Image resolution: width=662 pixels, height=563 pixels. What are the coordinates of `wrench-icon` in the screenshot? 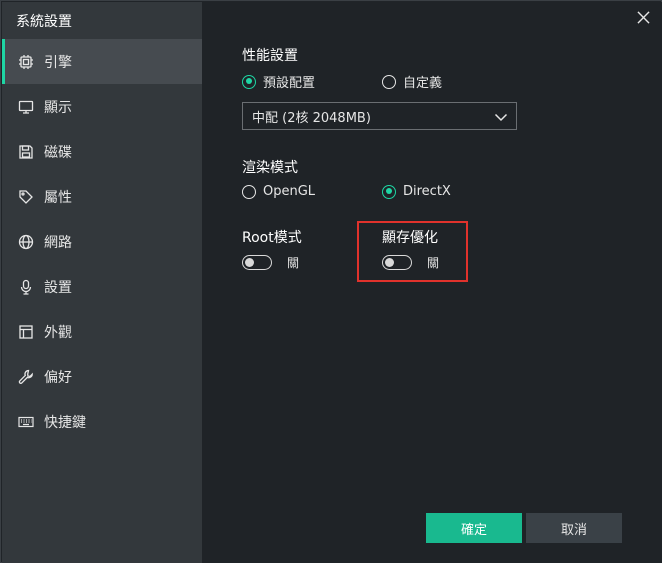 It's located at (26, 377).